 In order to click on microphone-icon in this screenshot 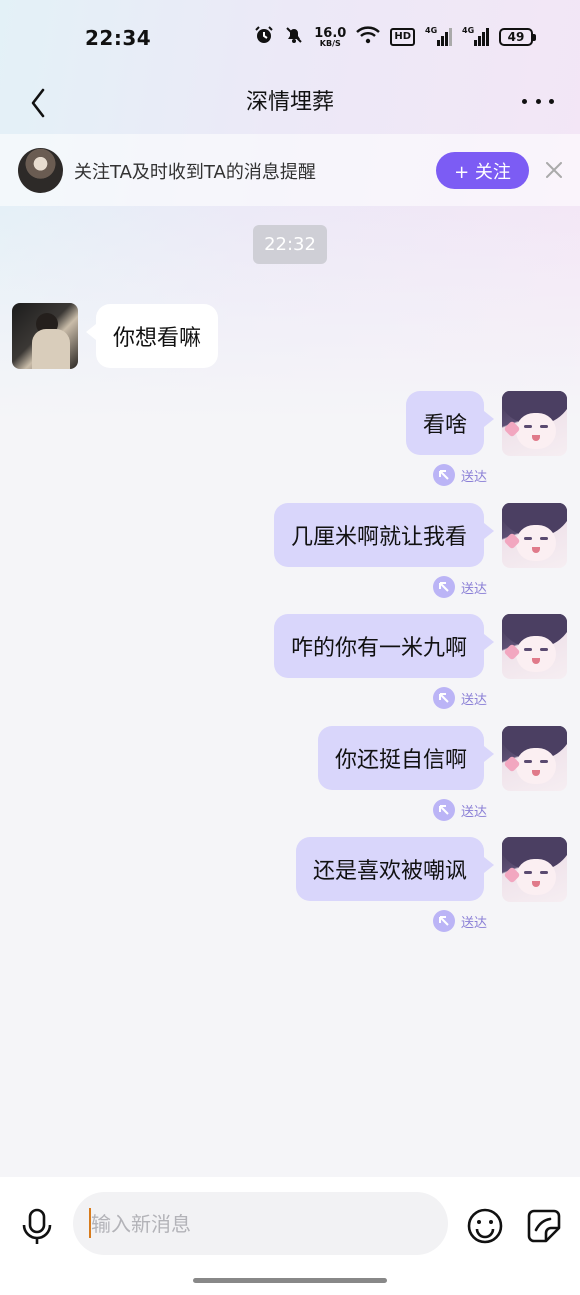, I will do `click(37, 1226)`.